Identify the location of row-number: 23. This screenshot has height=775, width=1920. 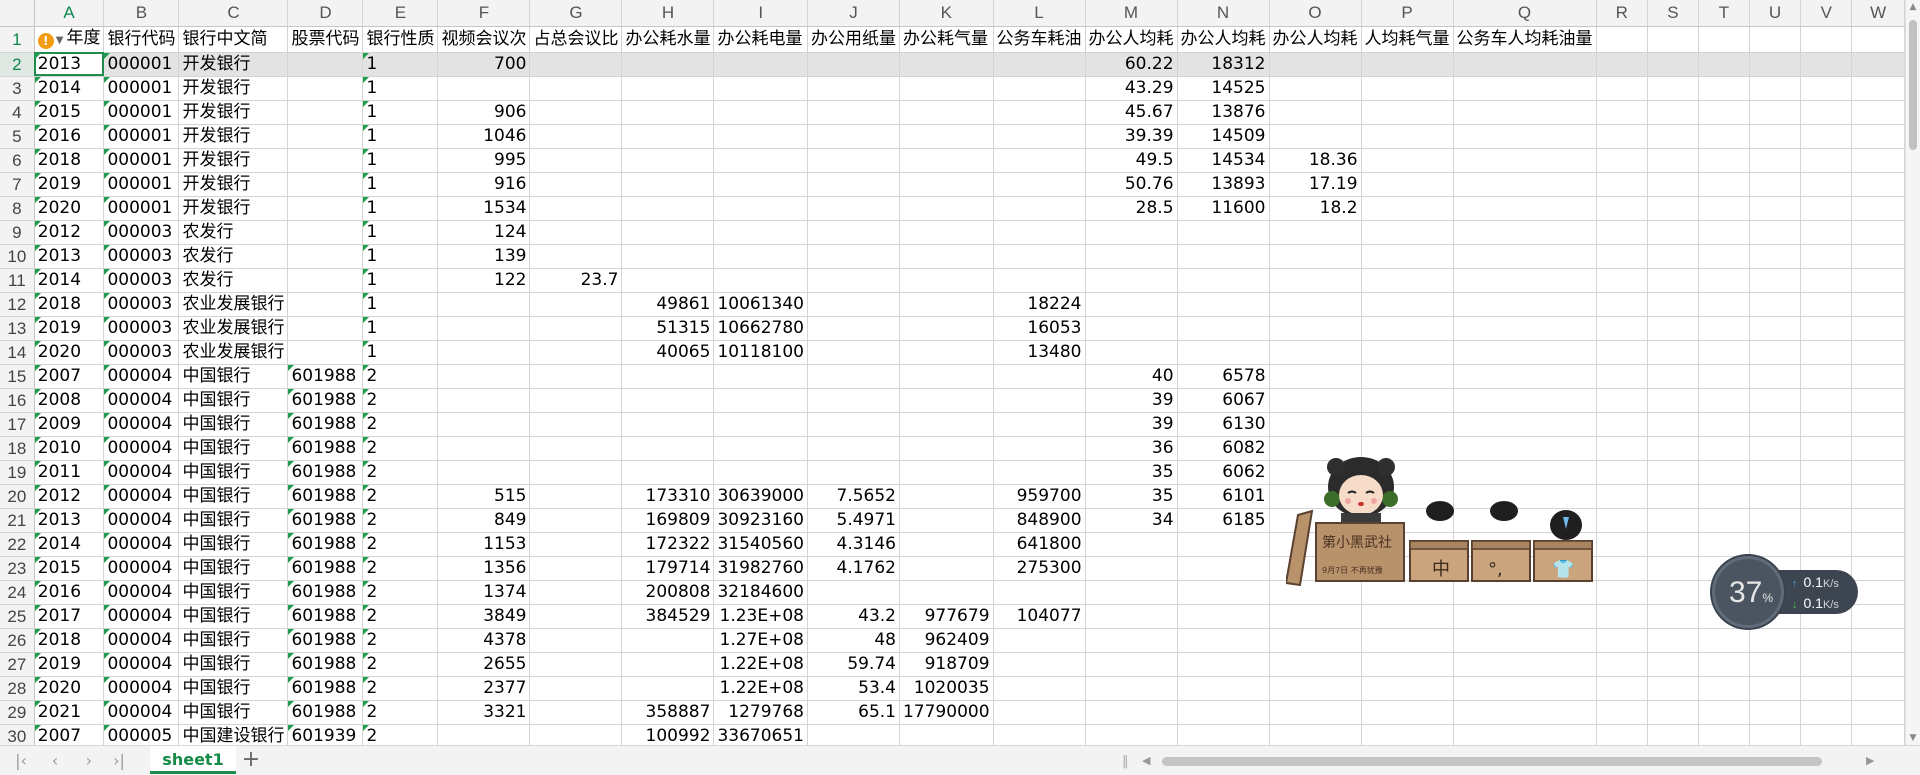
(17, 568).